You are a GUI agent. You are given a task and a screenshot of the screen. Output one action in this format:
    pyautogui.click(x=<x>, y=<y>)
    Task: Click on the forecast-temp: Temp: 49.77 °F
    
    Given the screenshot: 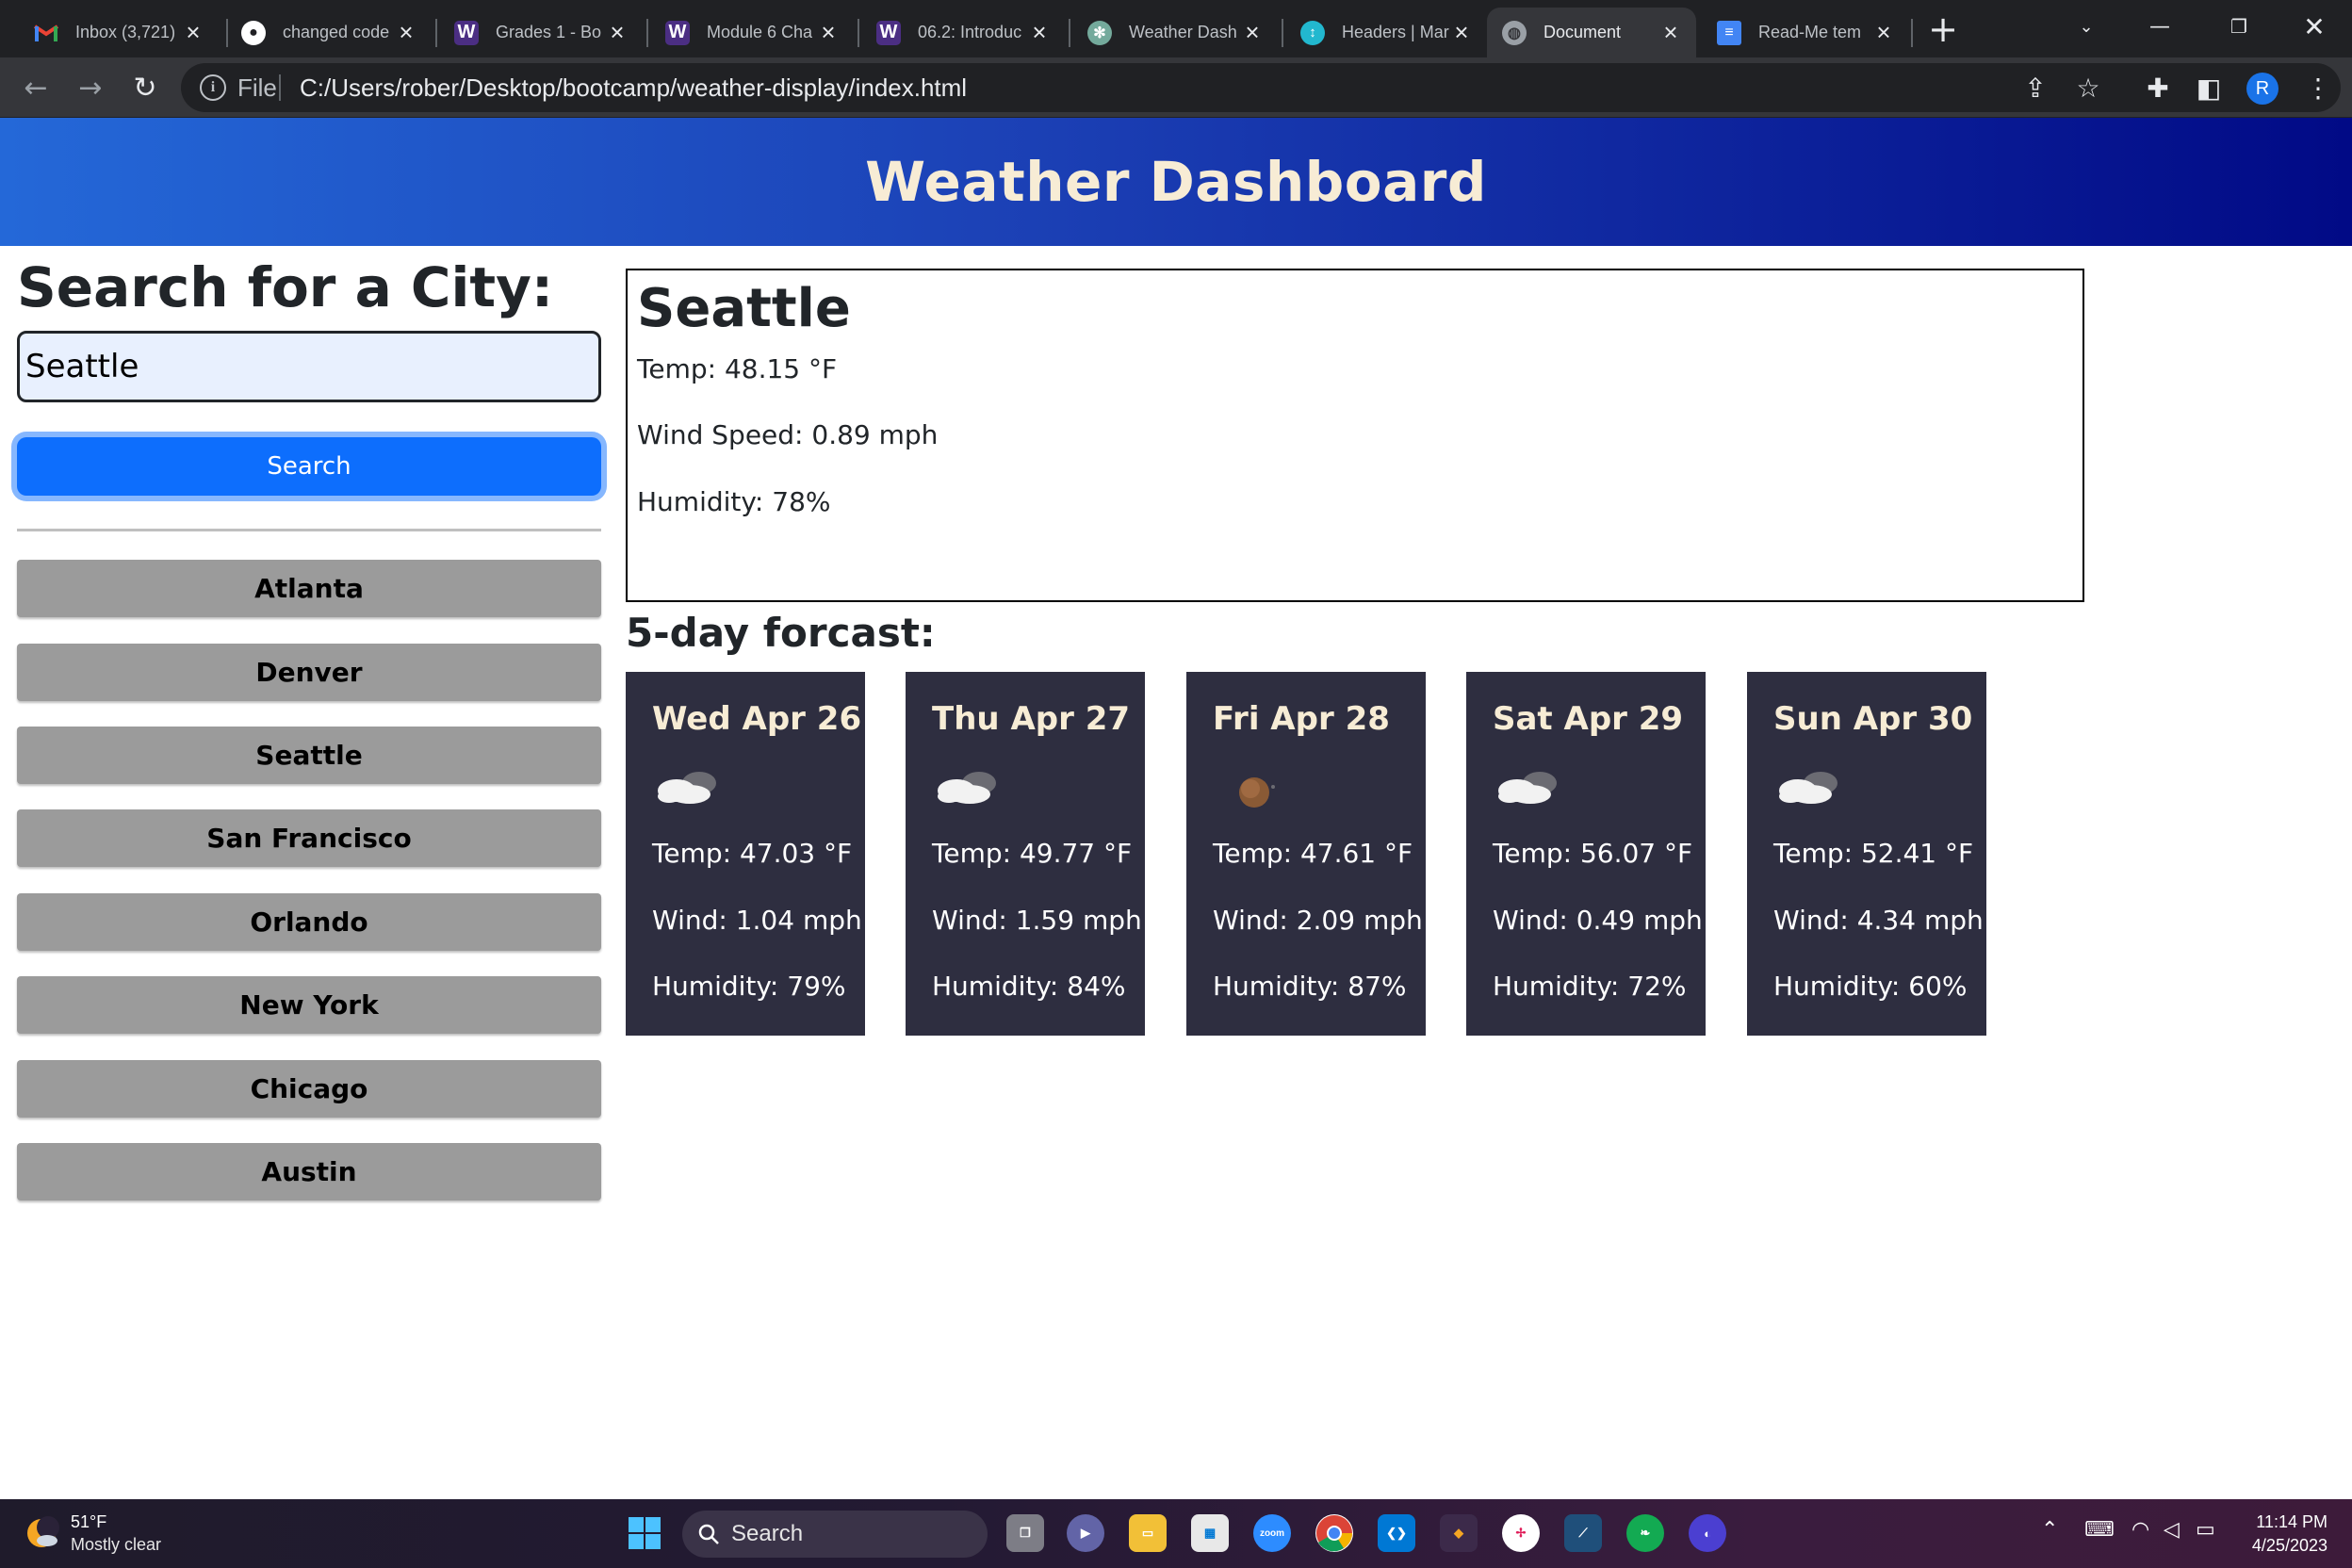 What is the action you would take?
    pyautogui.click(x=1032, y=853)
    